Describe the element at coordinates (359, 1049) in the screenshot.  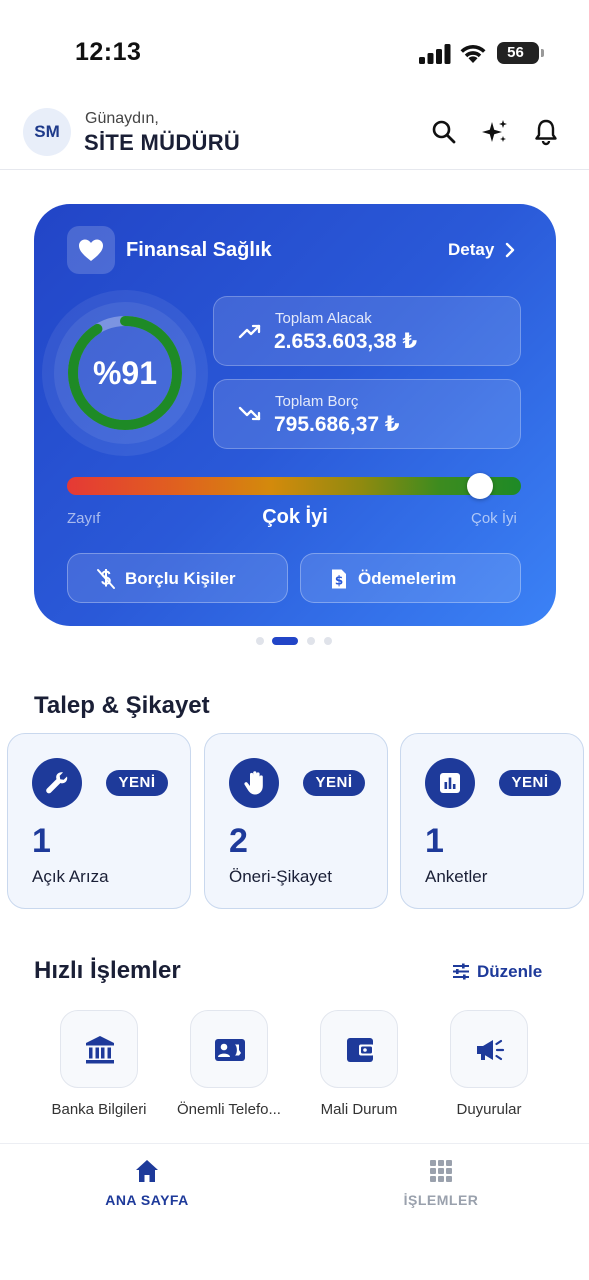
I see `wallet-icon` at that location.